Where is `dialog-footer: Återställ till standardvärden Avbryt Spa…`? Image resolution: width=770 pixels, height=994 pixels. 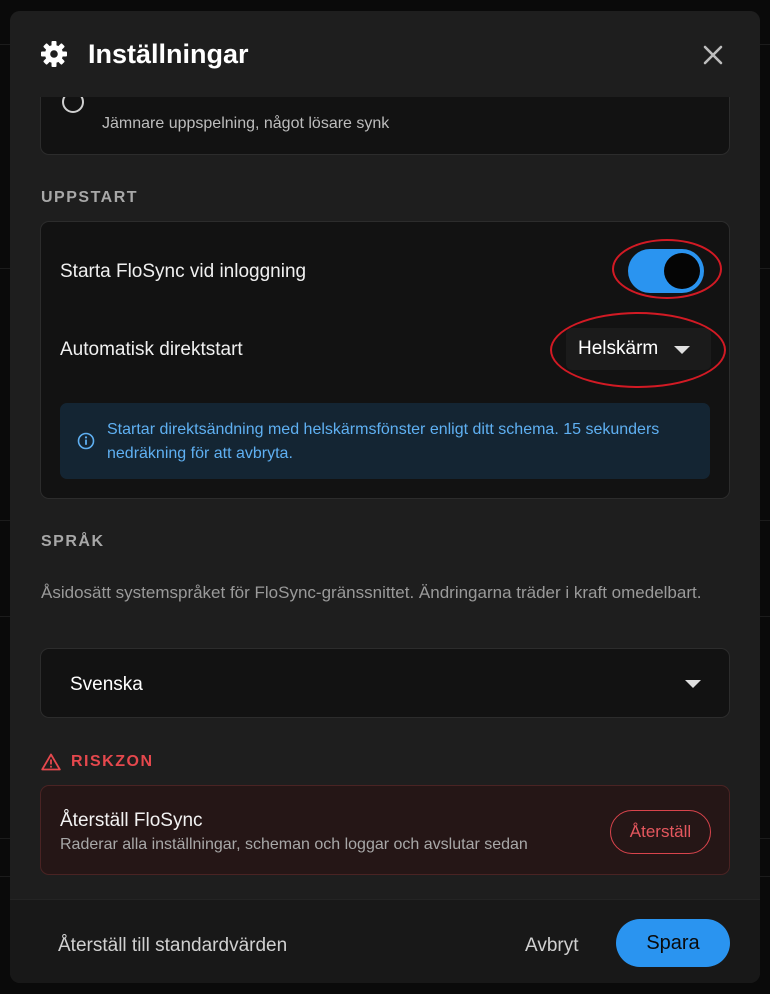
dialog-footer: Återställ till standardvärden Avbryt Spa… is located at coordinates (385, 941).